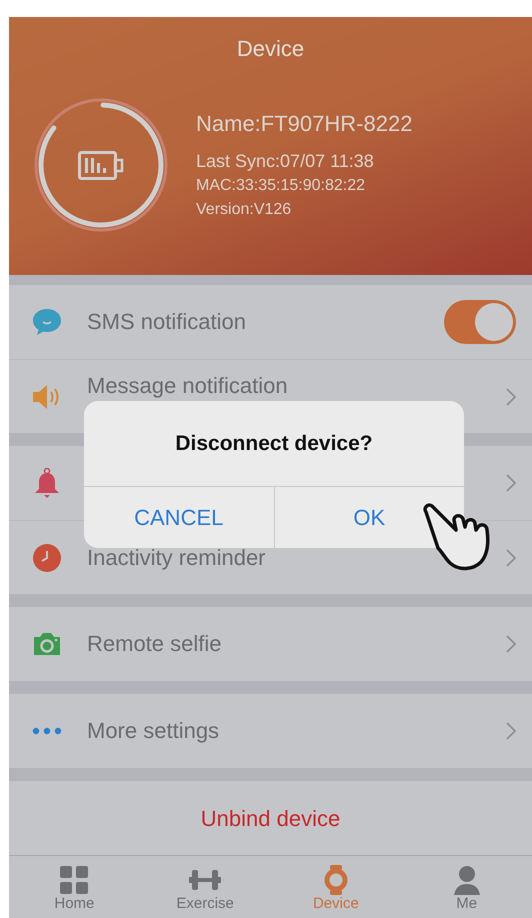 This screenshot has width=532, height=918. I want to click on grid-icon, so click(74, 880).